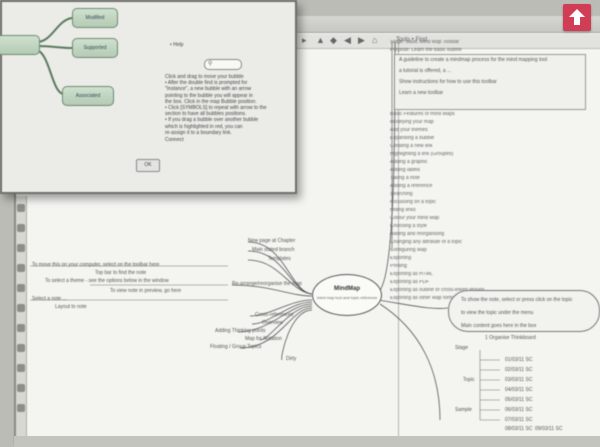  I want to click on connect-label: Connect, so click(174, 140).